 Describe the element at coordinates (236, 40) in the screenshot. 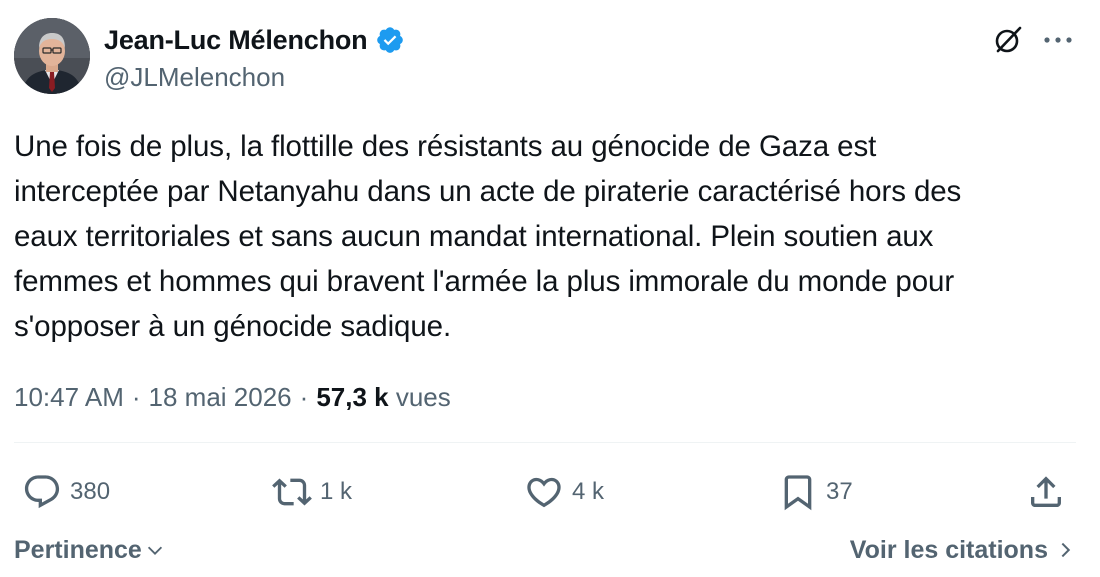

I see `author-display-name: Jean-Luc Mélenchon` at that location.